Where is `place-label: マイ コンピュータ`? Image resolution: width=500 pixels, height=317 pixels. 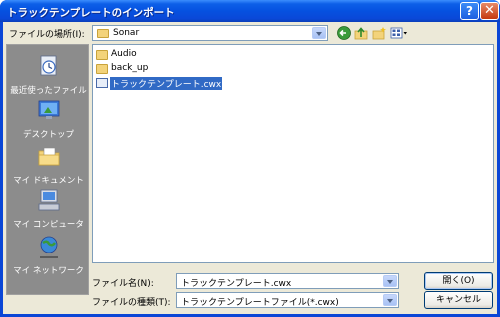 place-label: マイ コンピュータ is located at coordinates (48, 225).